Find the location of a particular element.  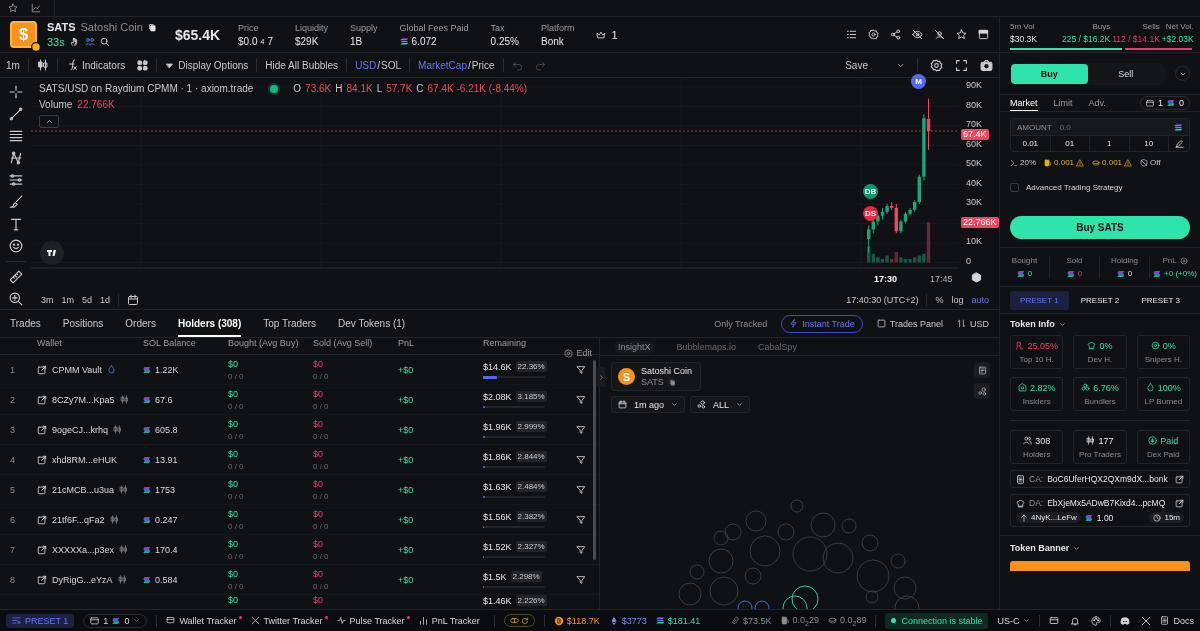

region-selector: US-C is located at coordinates (1014, 620).